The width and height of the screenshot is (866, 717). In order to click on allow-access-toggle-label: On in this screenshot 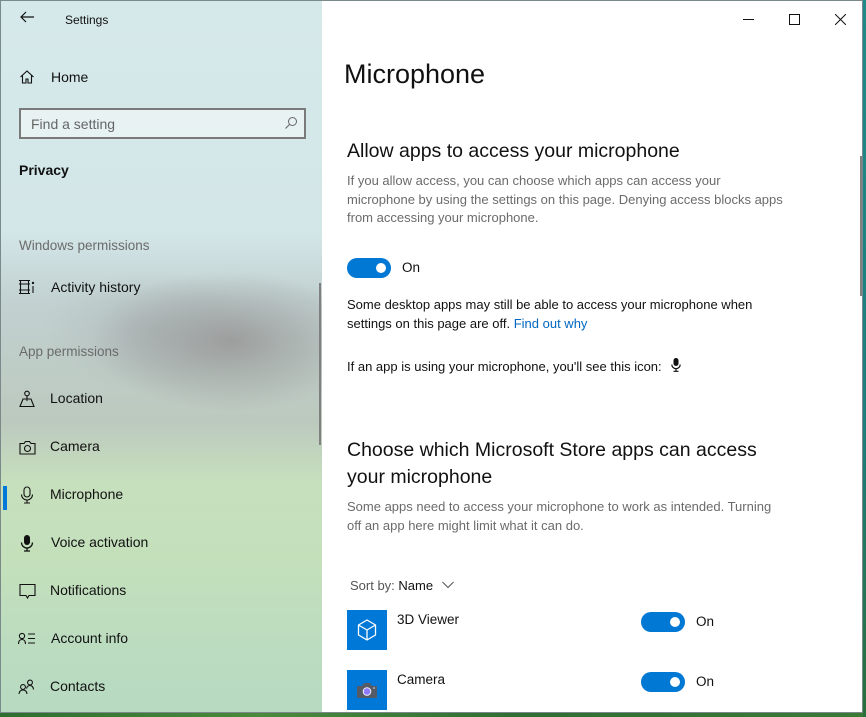, I will do `click(411, 267)`.